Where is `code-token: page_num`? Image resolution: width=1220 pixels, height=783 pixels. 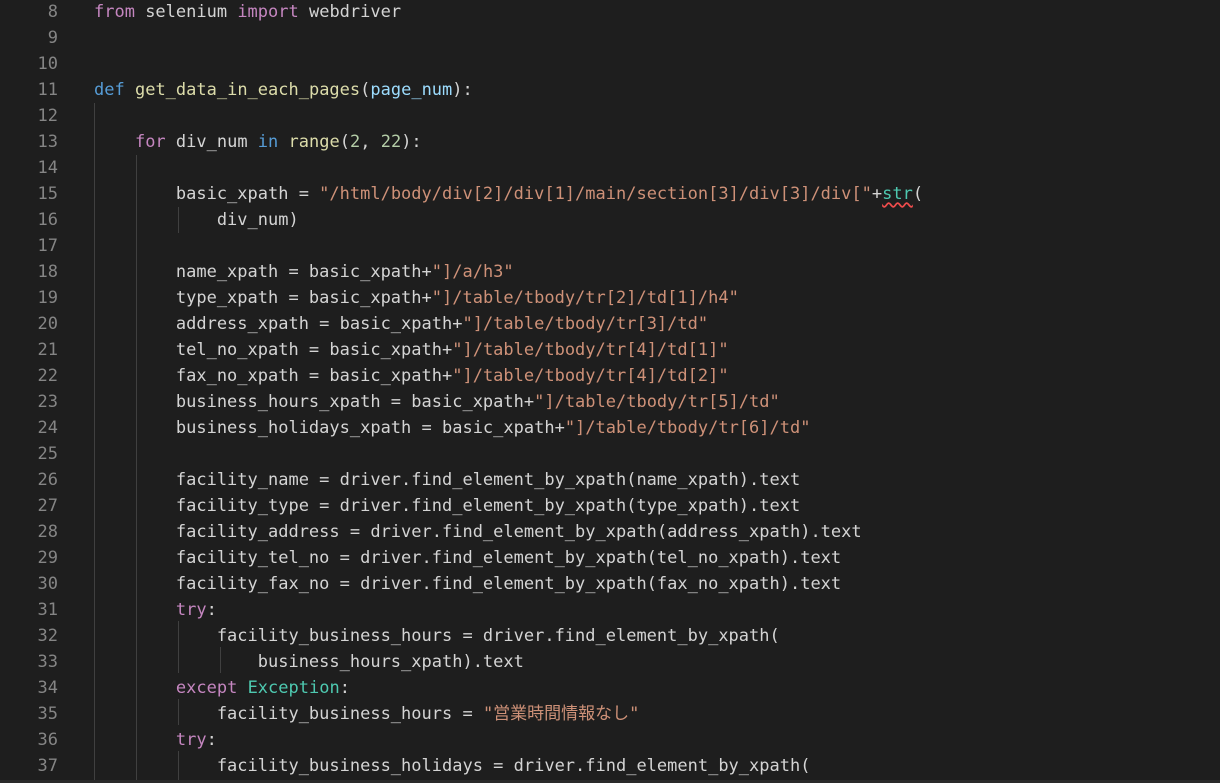
code-token: page_num is located at coordinates (411, 90).